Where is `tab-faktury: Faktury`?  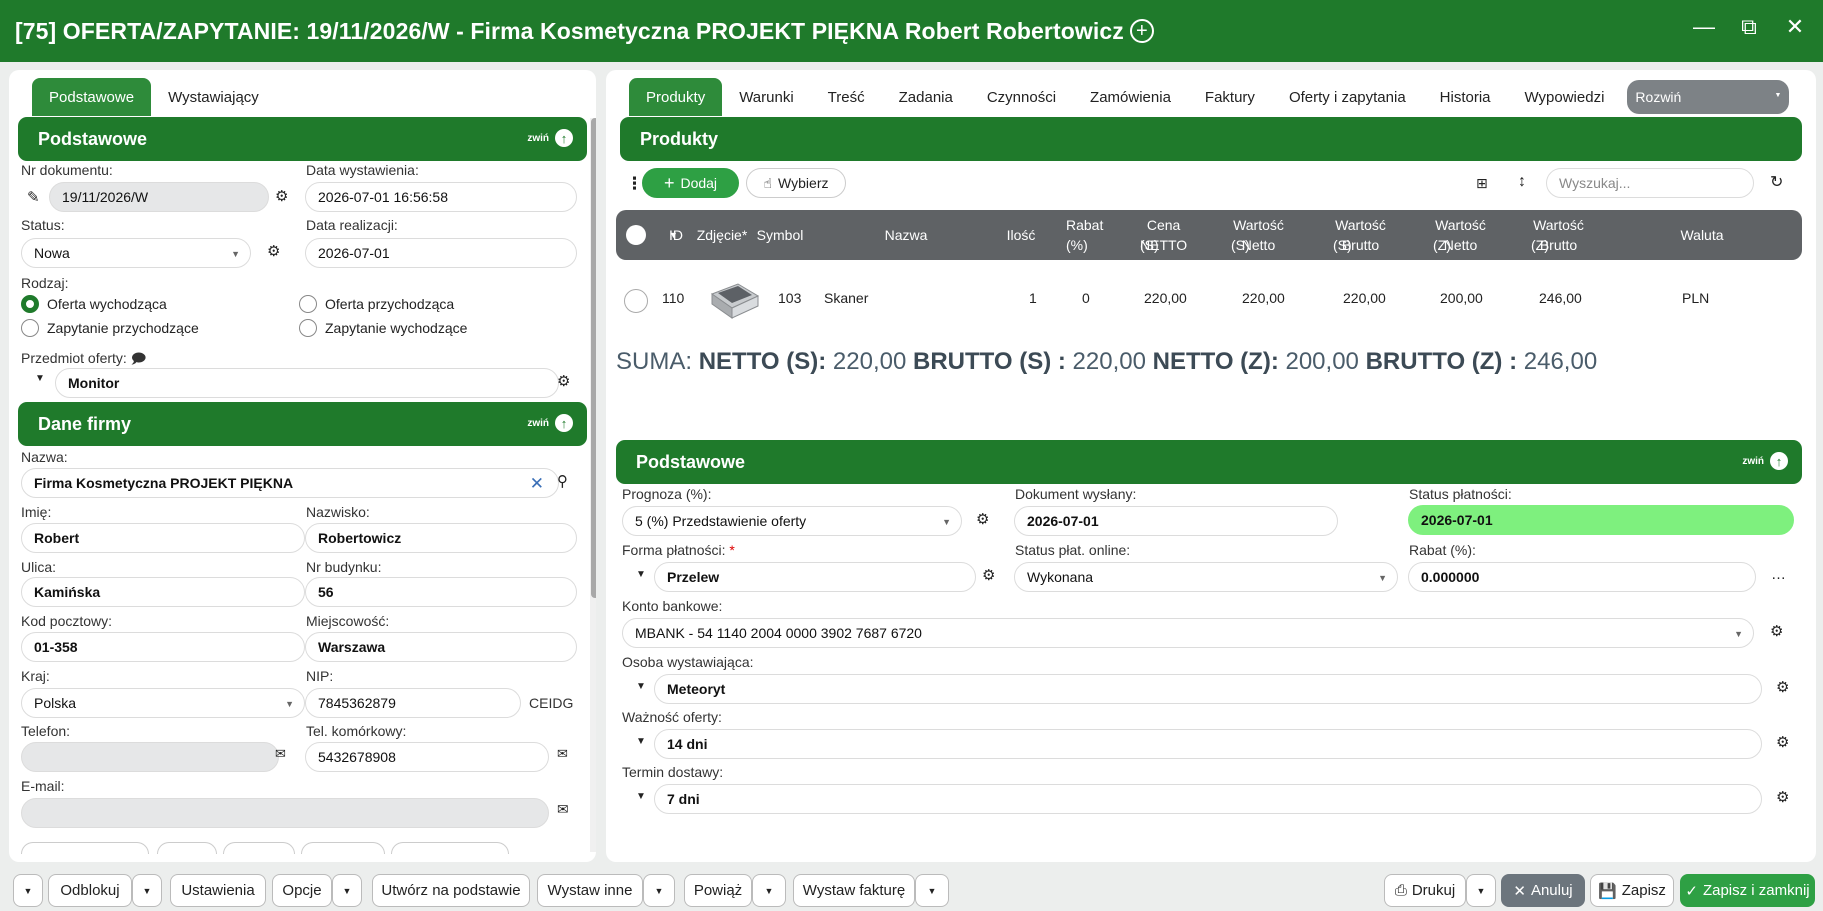 tab-faktury: Faktury is located at coordinates (1230, 97).